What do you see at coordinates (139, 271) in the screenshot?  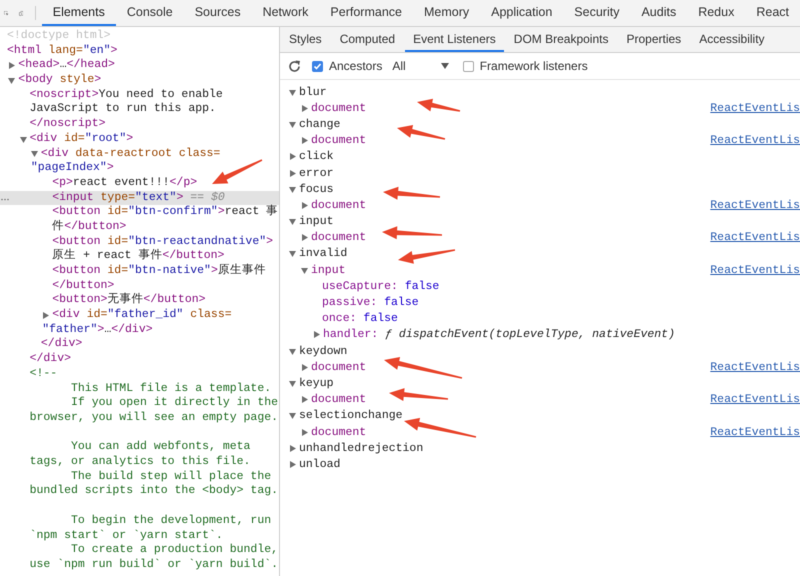 I see `dom-node-line: <button id="btn-native">原生事件` at bounding box center [139, 271].